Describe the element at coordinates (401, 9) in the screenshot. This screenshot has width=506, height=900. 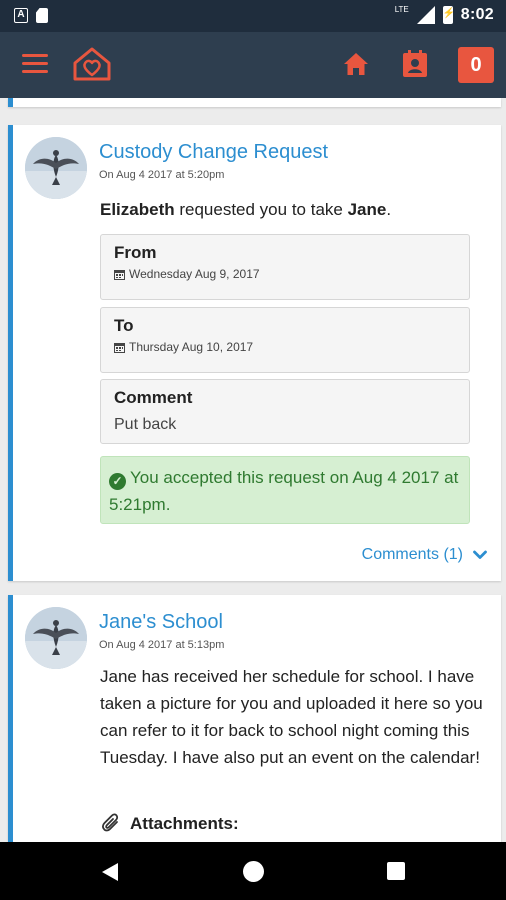
I see `network-type: LTE` at that location.